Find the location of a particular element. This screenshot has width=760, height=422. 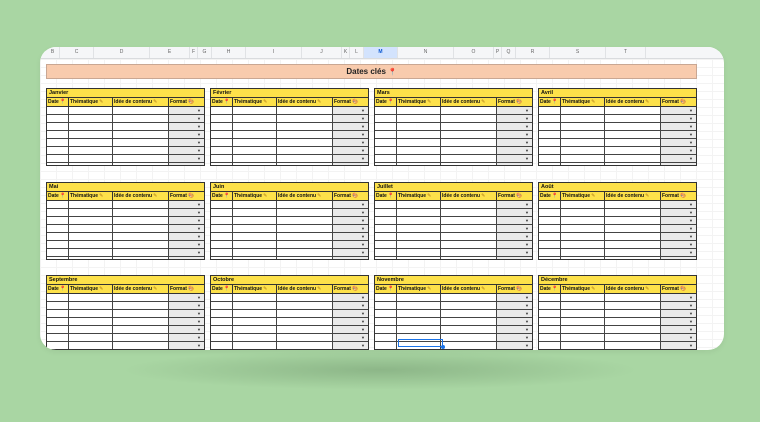

column-letter-d: D is located at coordinates (122, 52).